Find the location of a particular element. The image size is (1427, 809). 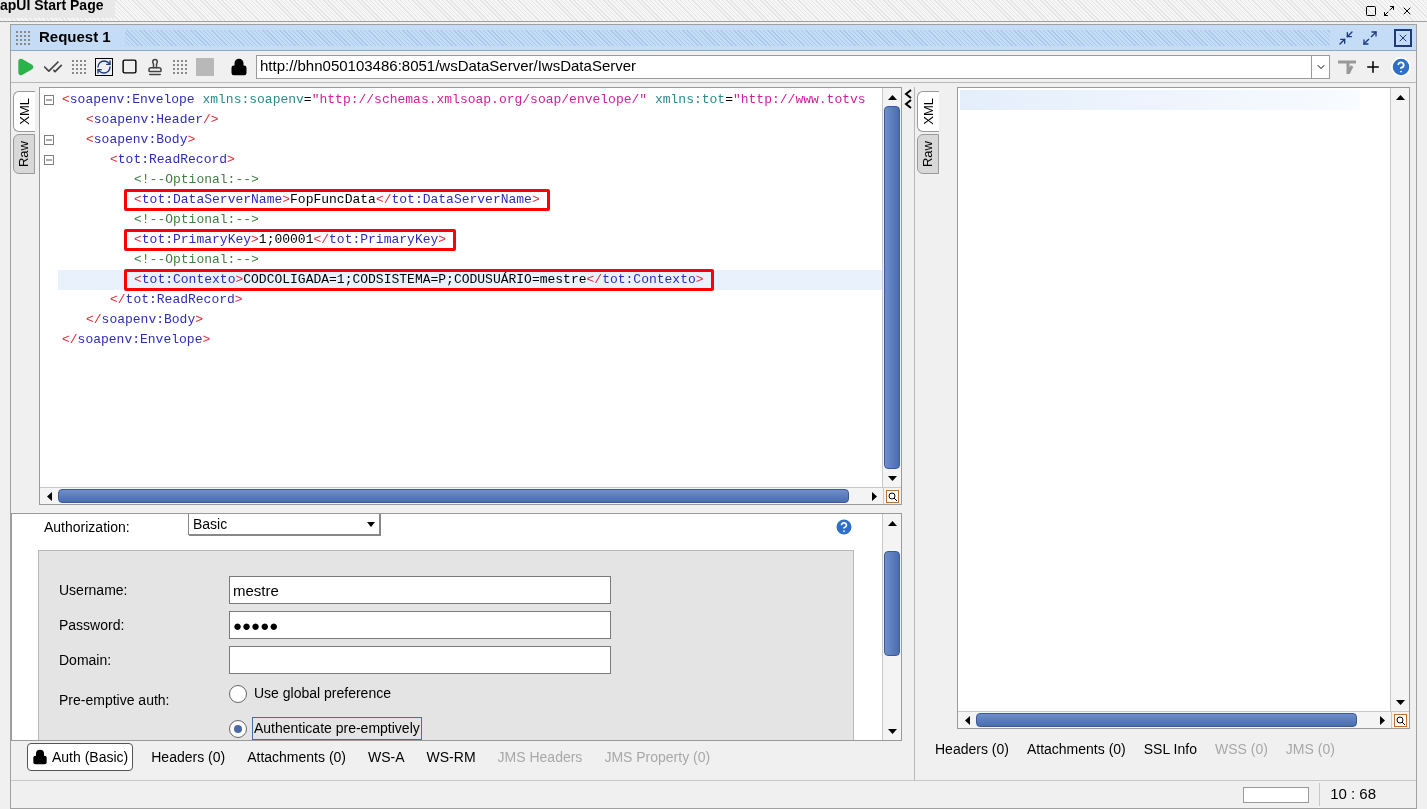

code-line: </soapenv:Body> is located at coordinates (145, 320).